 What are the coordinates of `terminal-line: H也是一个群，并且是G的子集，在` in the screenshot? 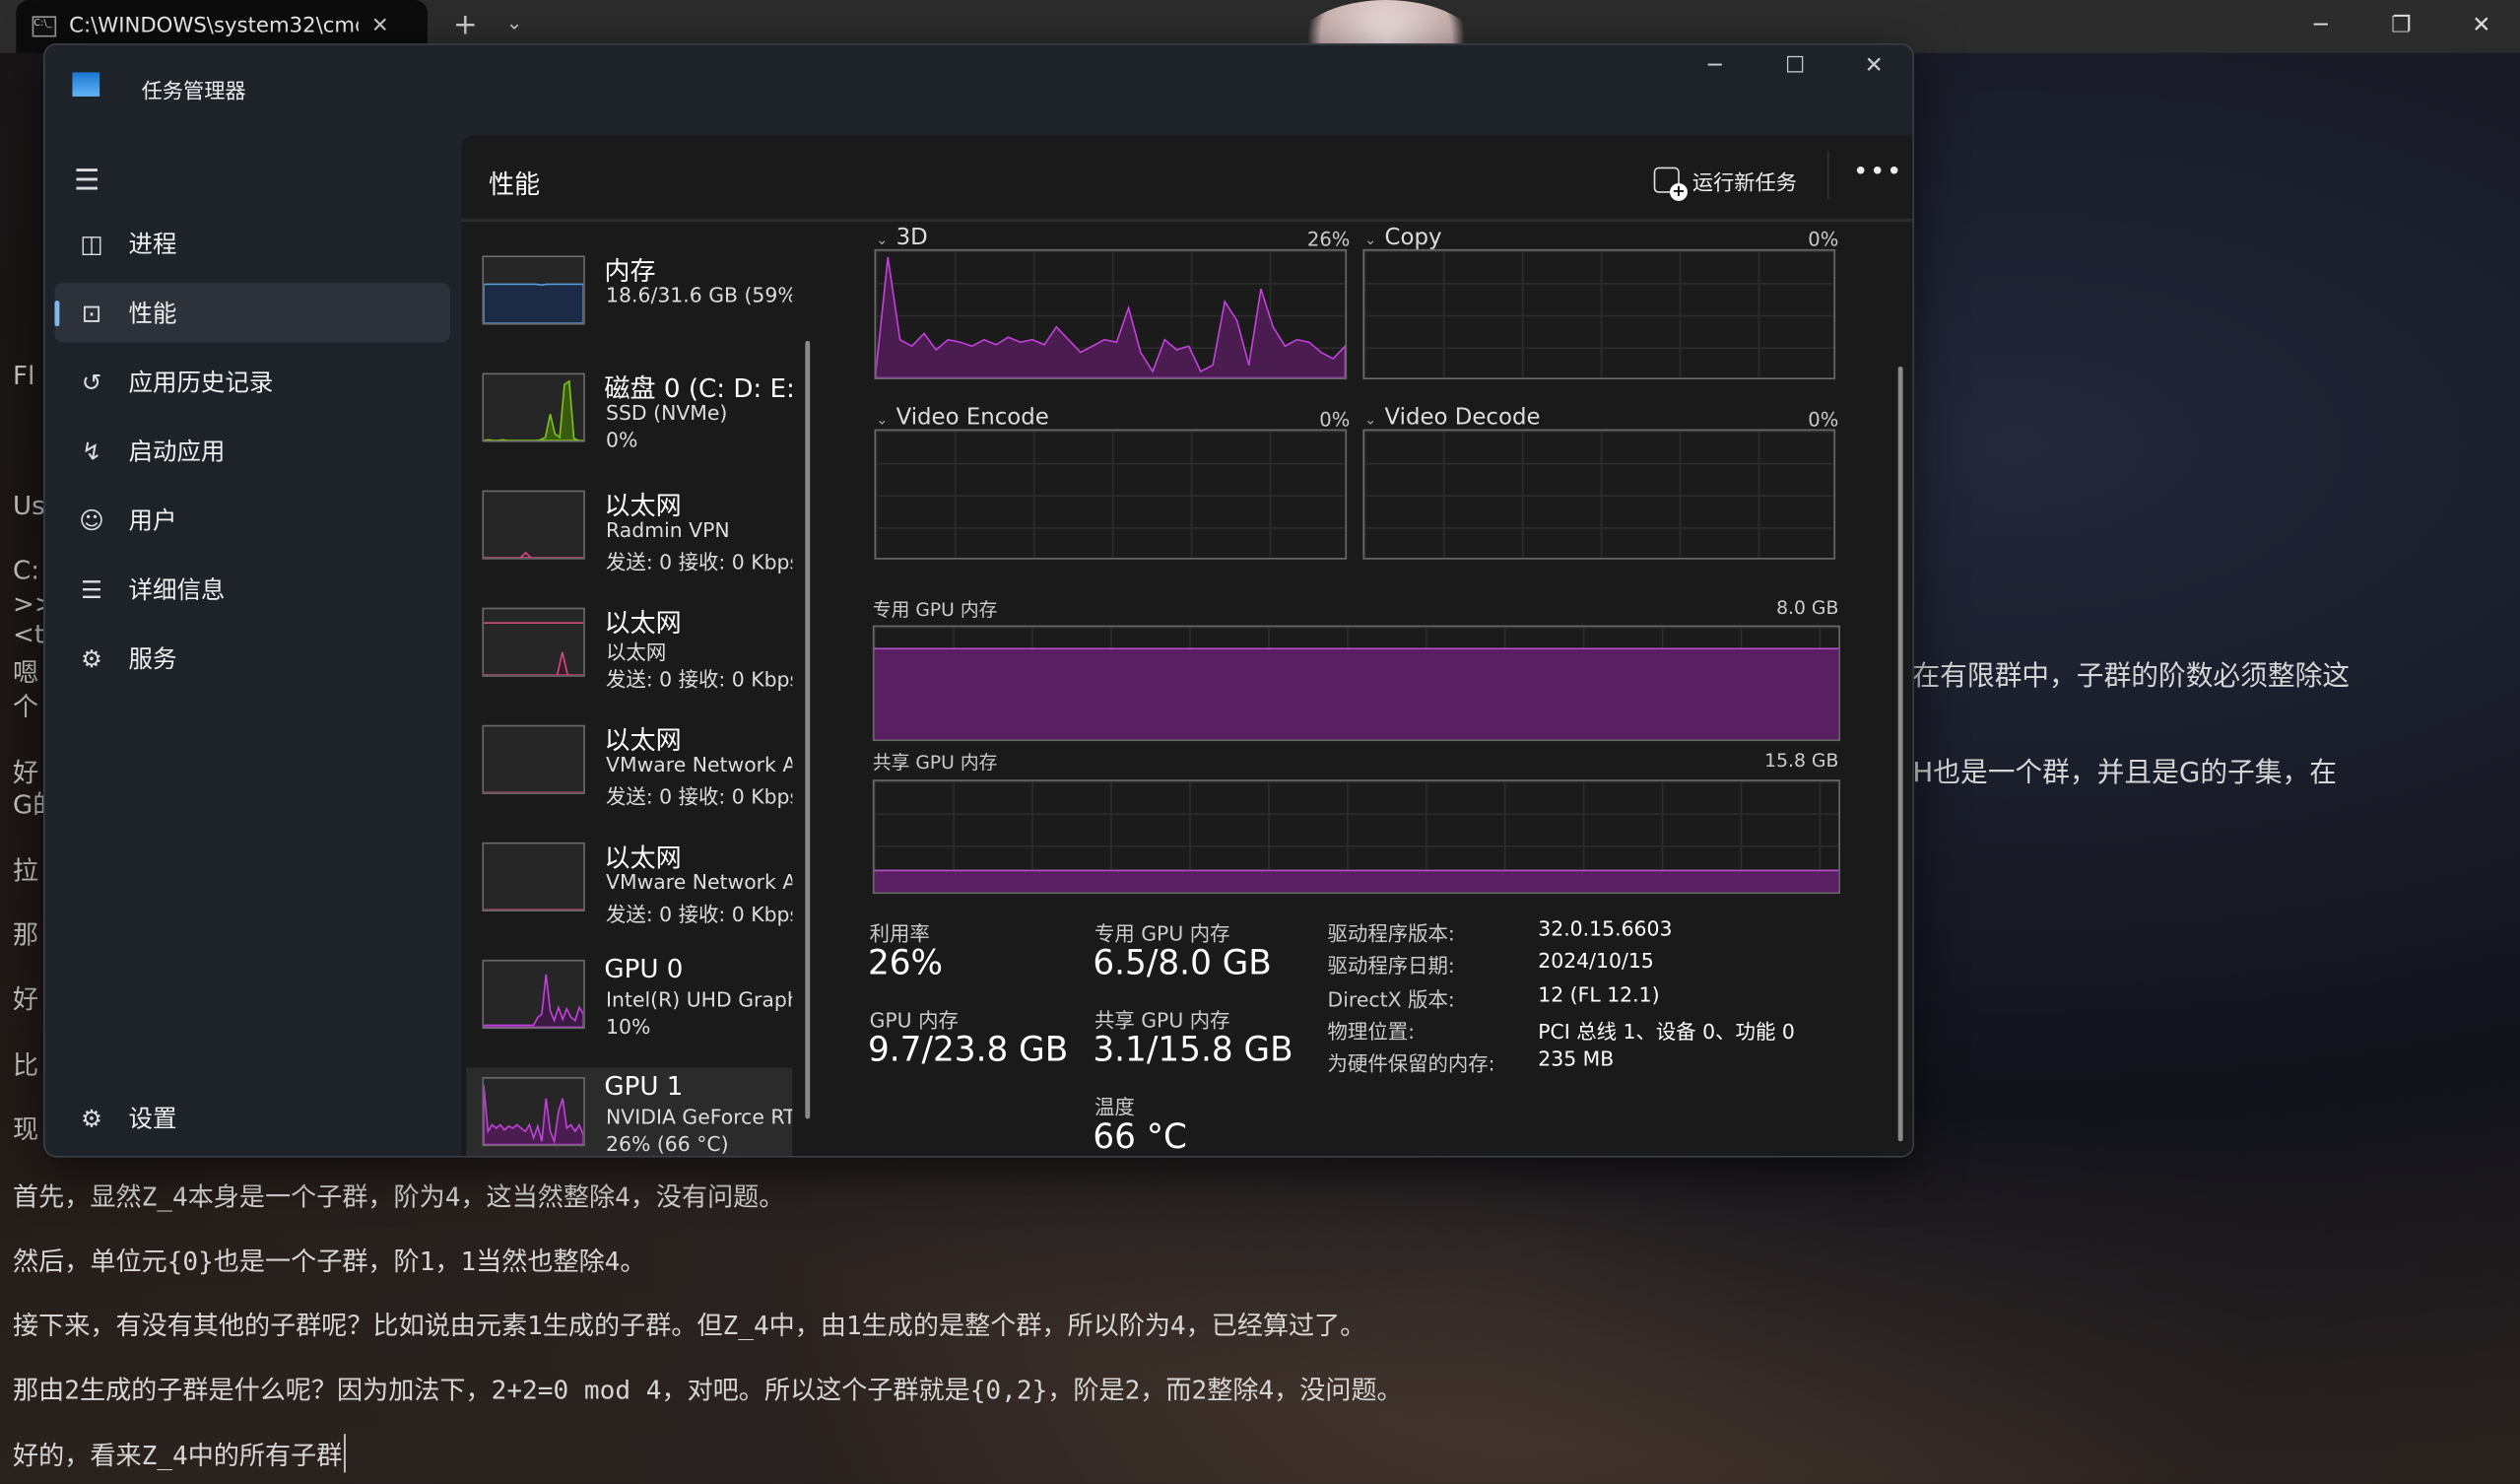 It's located at (2125, 773).